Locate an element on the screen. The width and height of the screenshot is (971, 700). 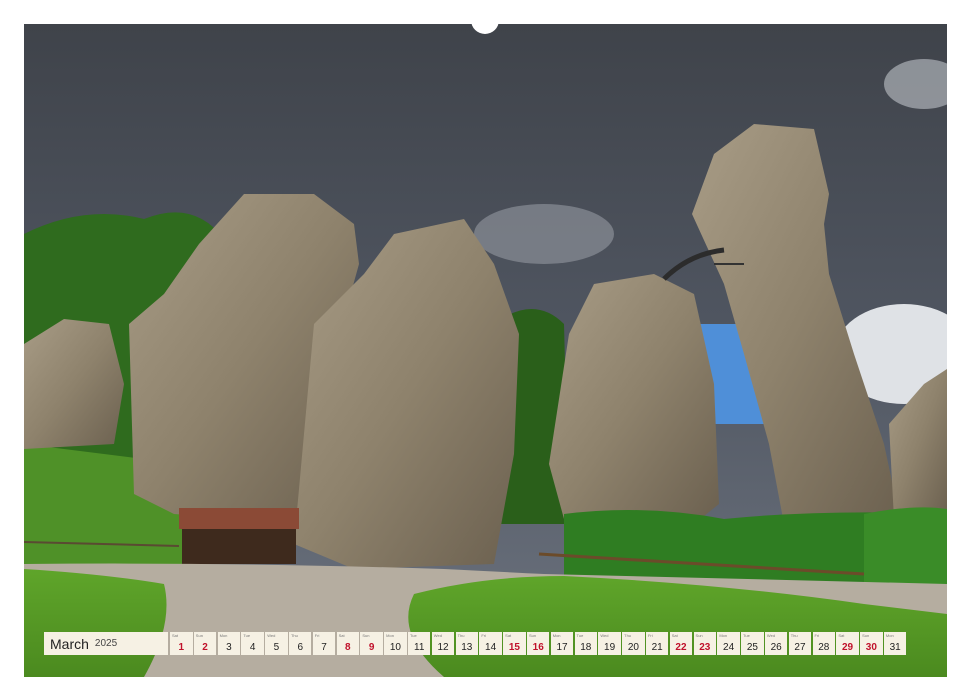
day-cell: Tue 4 is located at coordinates (252, 643).